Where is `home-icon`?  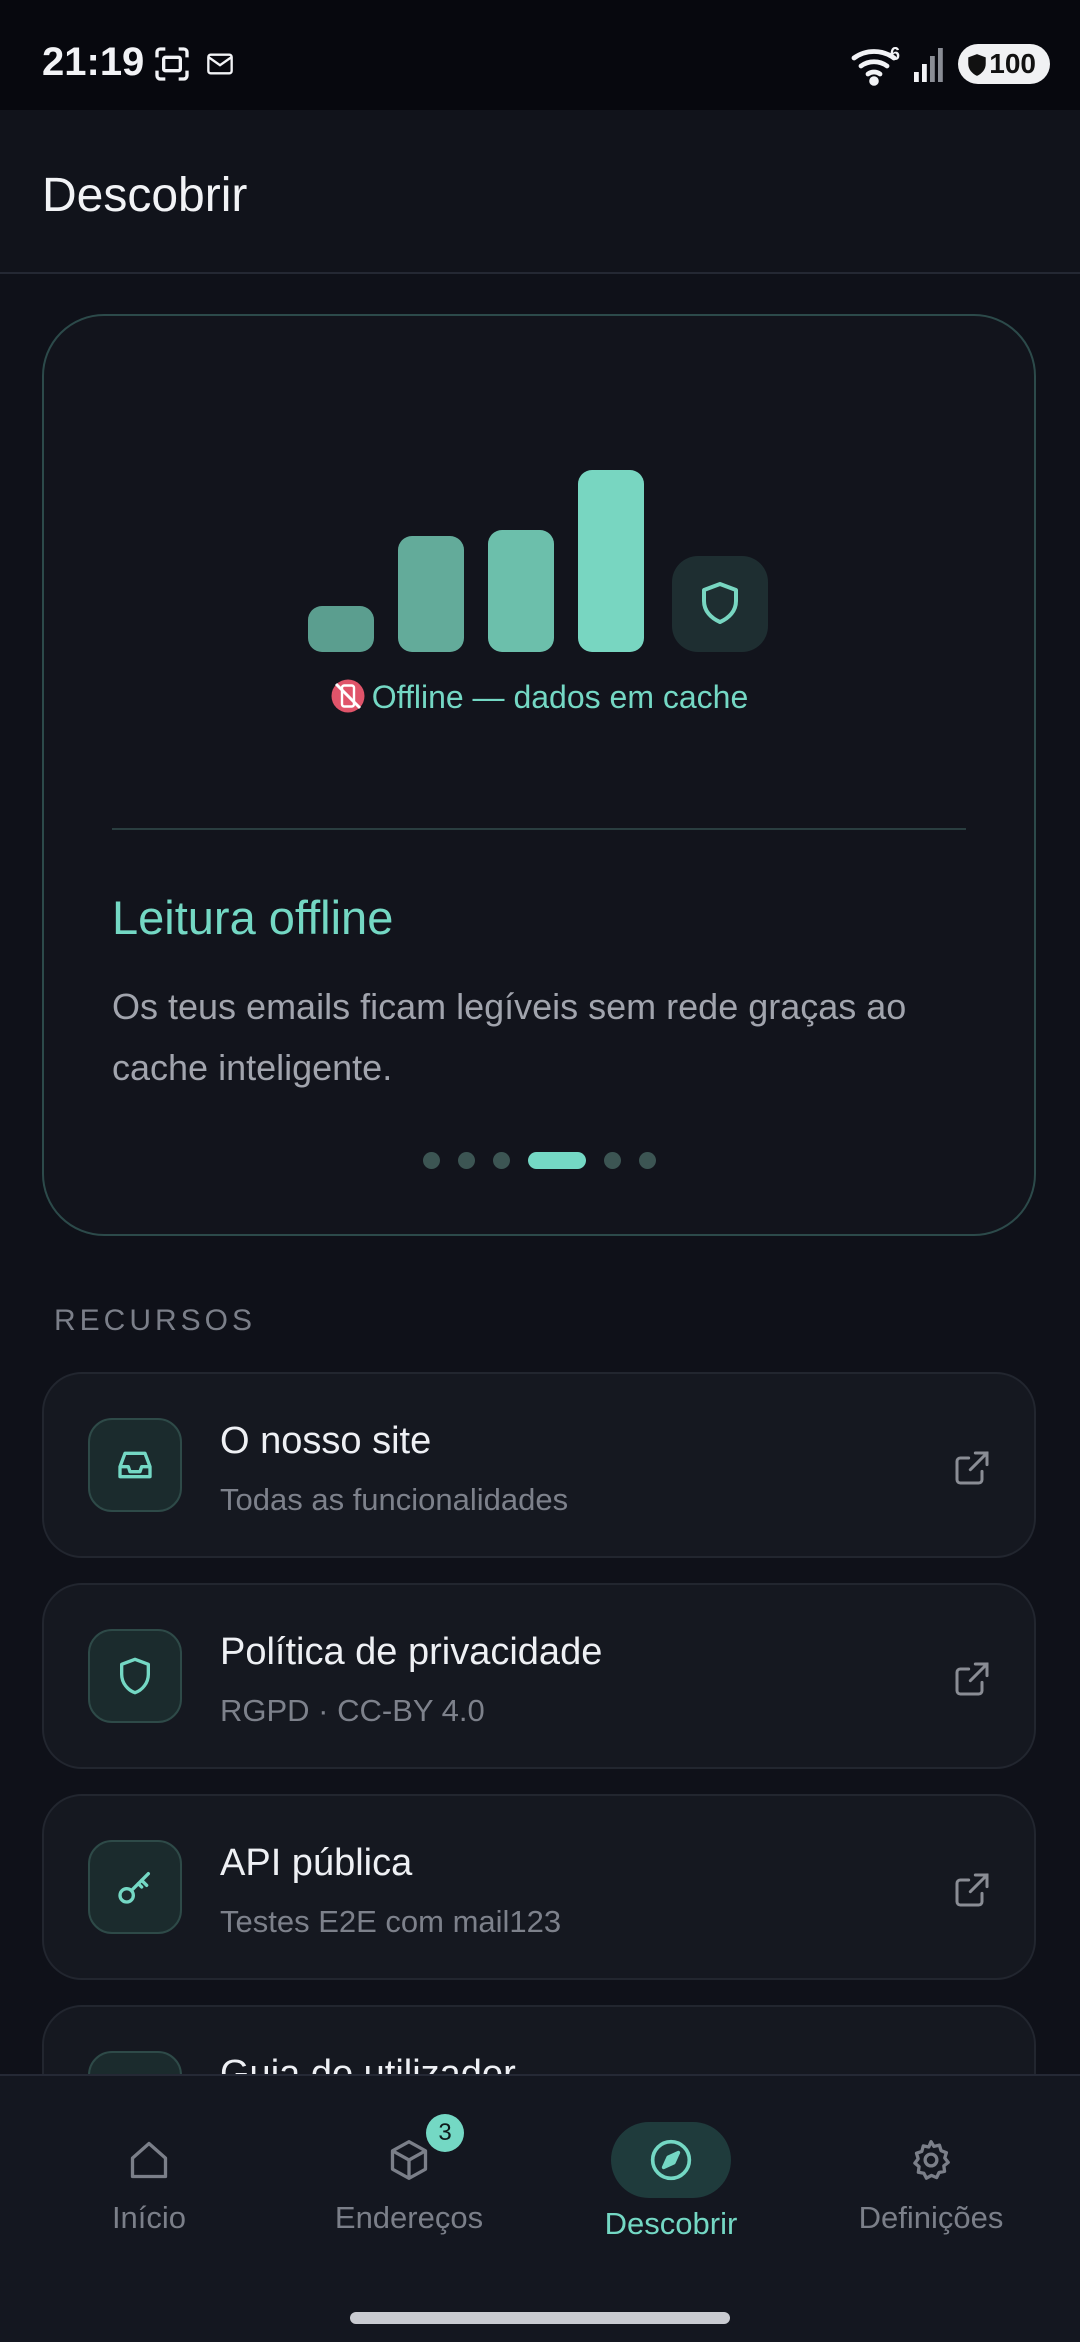
home-icon is located at coordinates (149, 2160).